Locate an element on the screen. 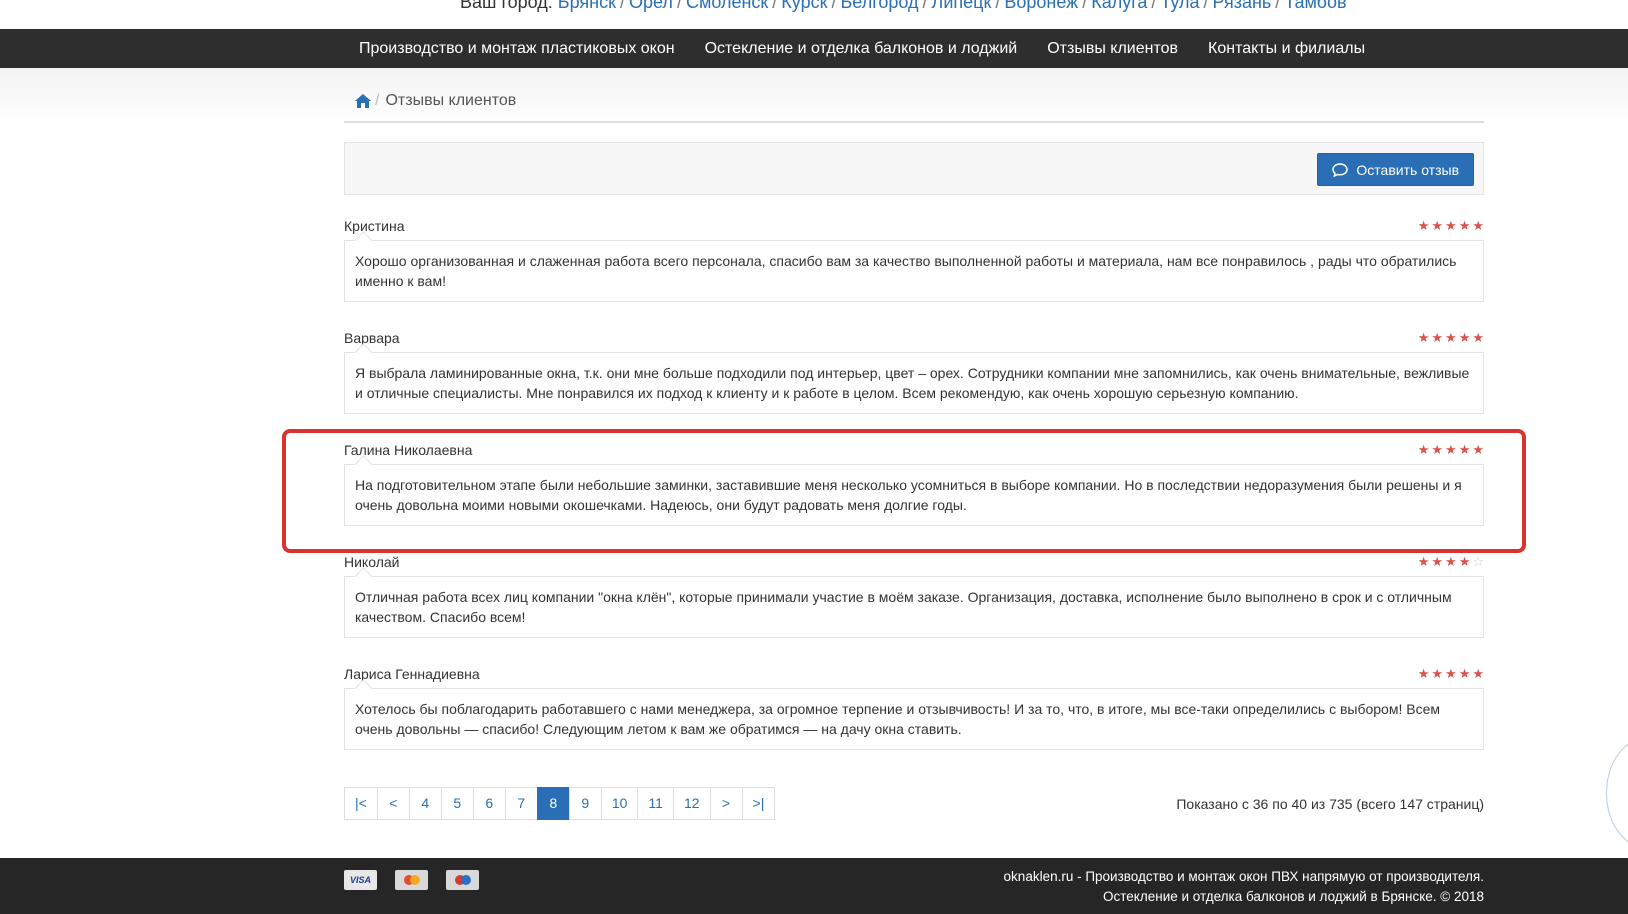  leave-review-button: Оставить отзыв is located at coordinates (1395, 169).